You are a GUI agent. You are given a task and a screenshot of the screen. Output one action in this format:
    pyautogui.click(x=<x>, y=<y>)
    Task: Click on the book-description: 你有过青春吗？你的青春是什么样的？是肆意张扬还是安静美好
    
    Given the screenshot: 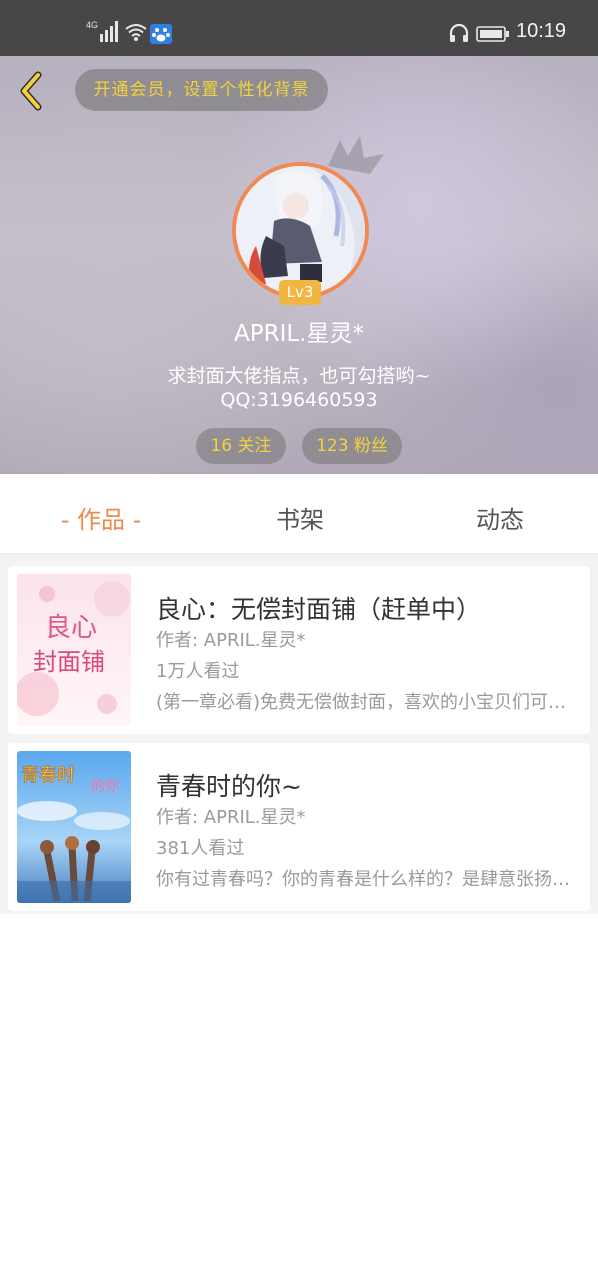 What is the action you would take?
    pyautogui.click(x=368, y=879)
    